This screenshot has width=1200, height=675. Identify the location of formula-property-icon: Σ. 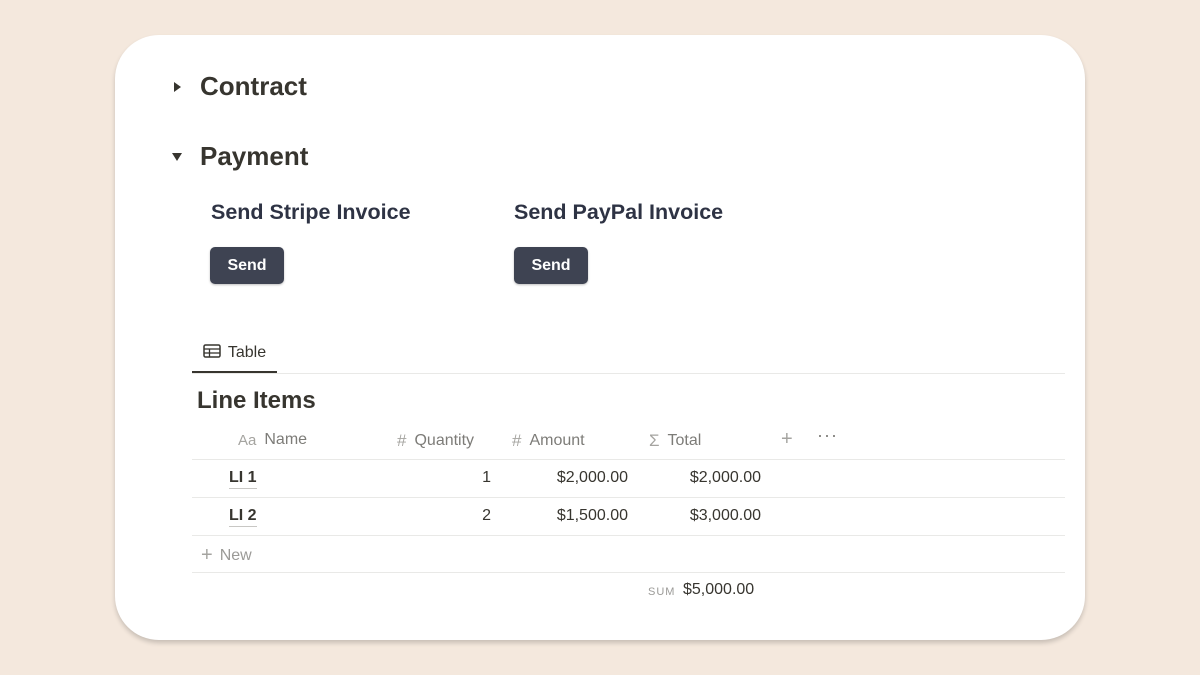
(654, 440).